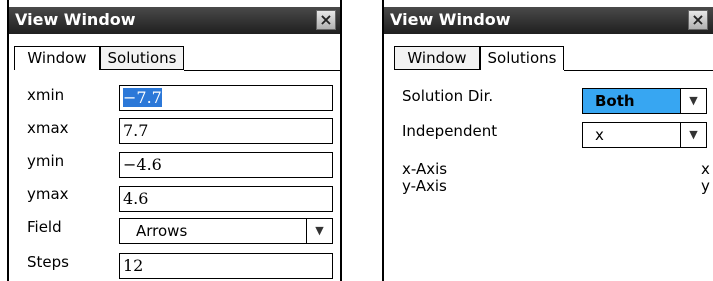 Image resolution: width=713 pixels, height=281 pixels. I want to click on xmin-input: −7.7, so click(226, 98).